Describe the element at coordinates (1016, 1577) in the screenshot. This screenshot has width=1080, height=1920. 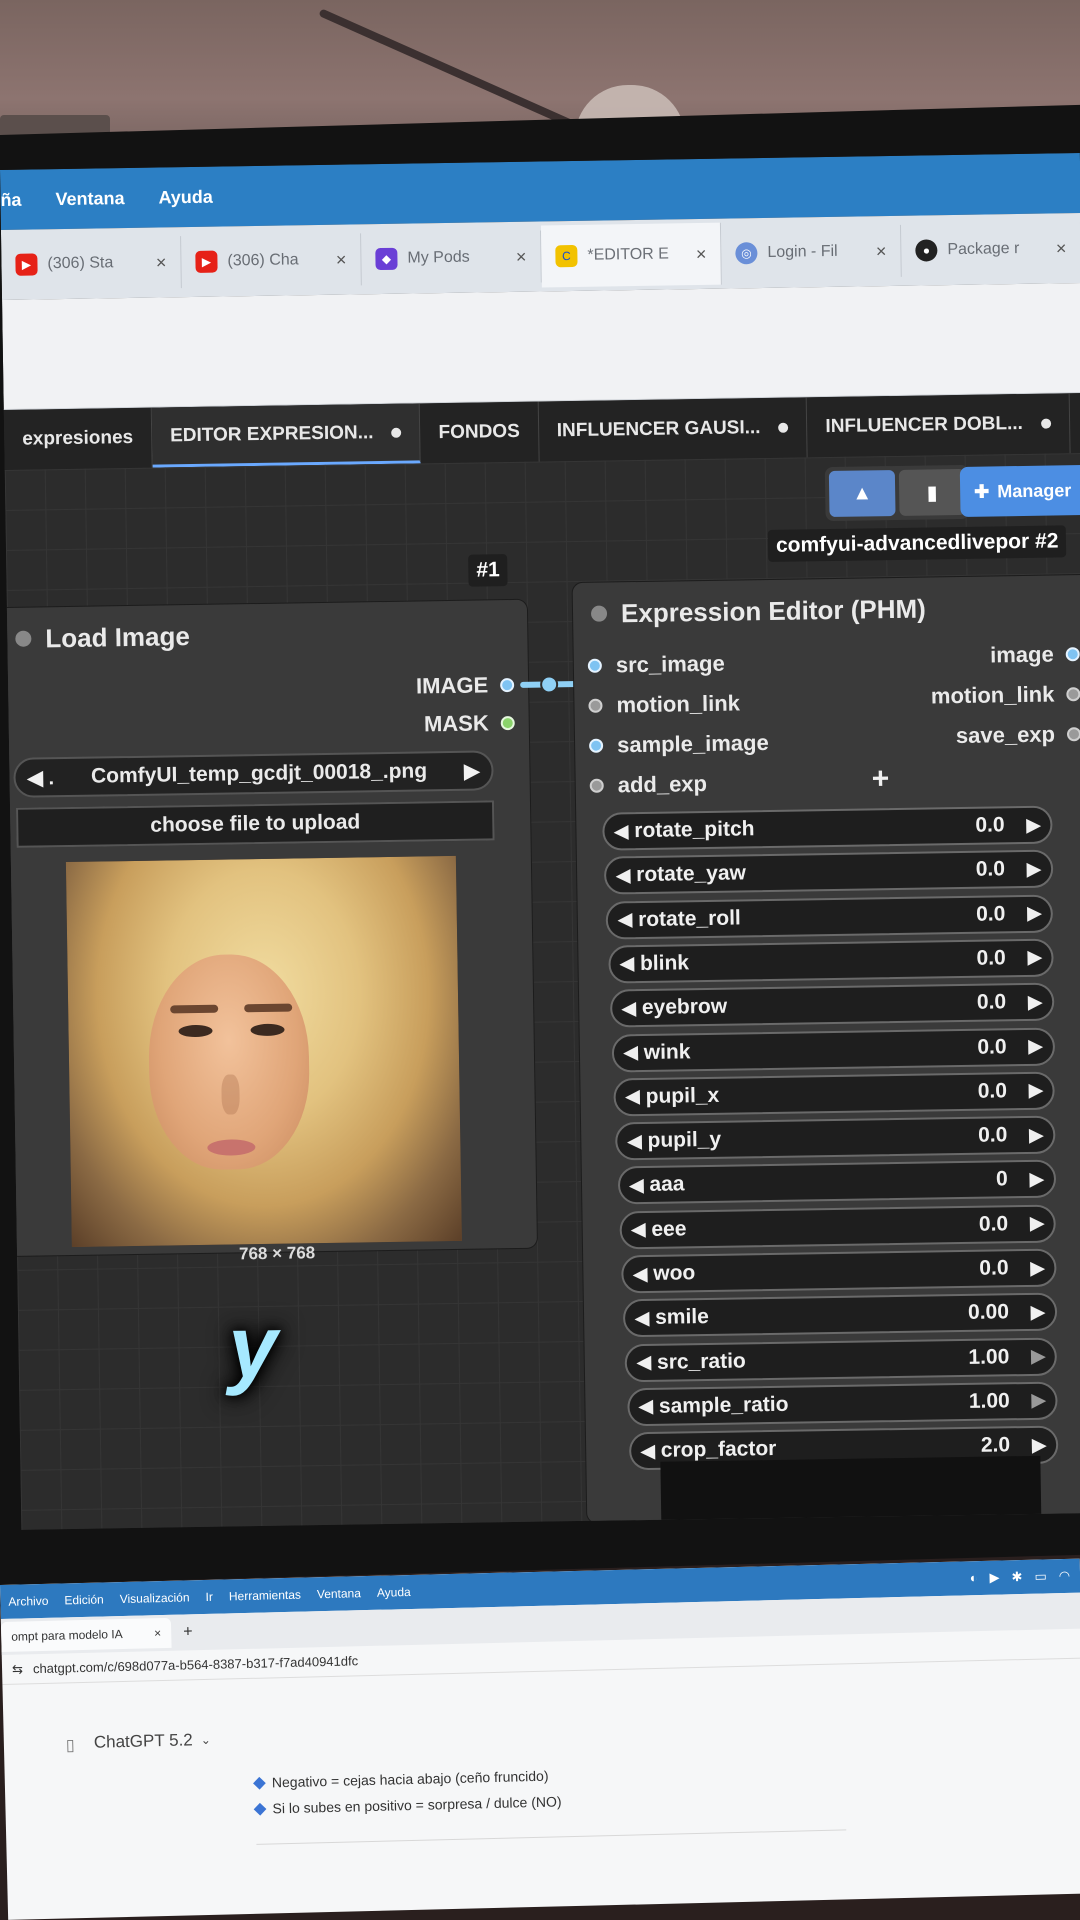
I see `bluetooth-icon: ✱` at that location.